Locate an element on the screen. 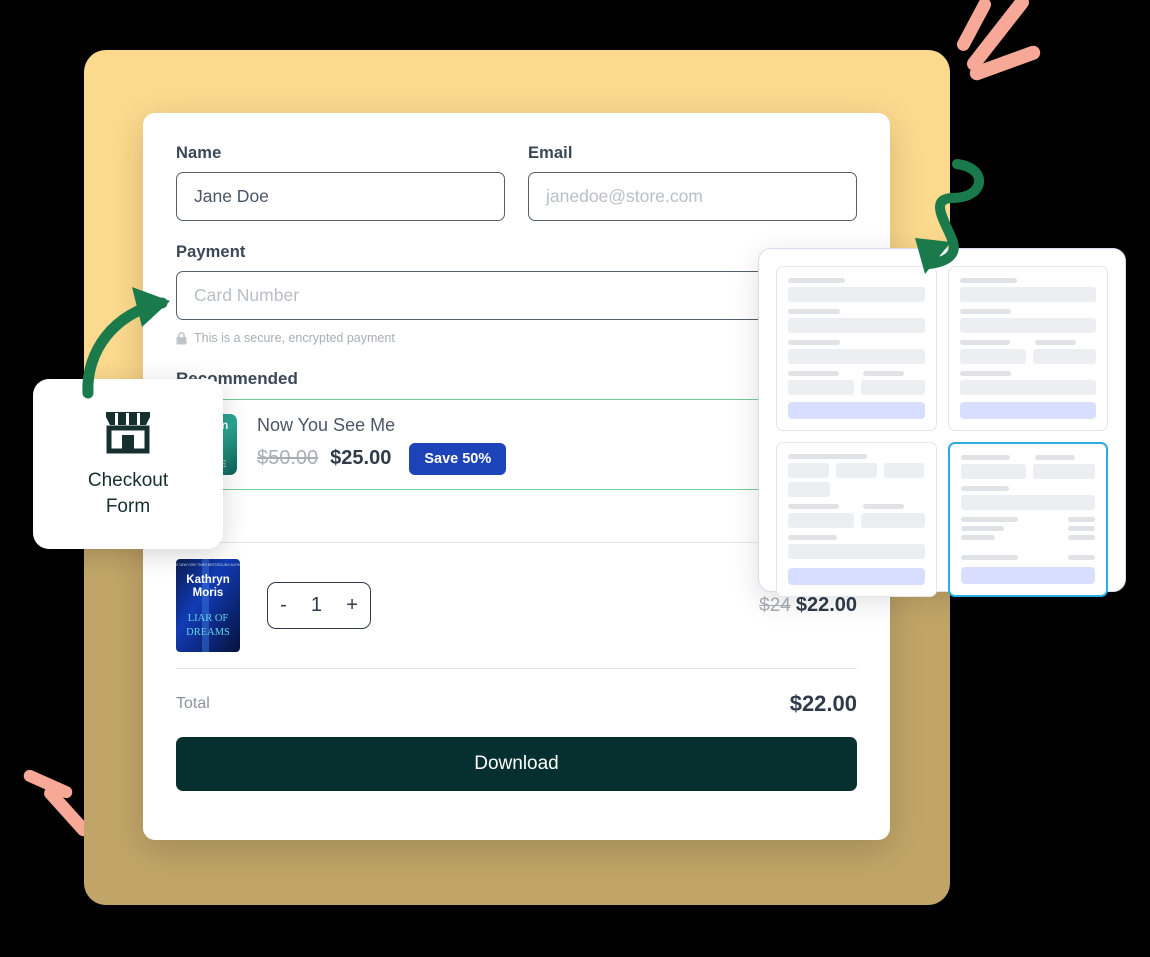 This screenshot has height=957, width=1150. cart-item-new-price: $22.00 is located at coordinates (826, 605).